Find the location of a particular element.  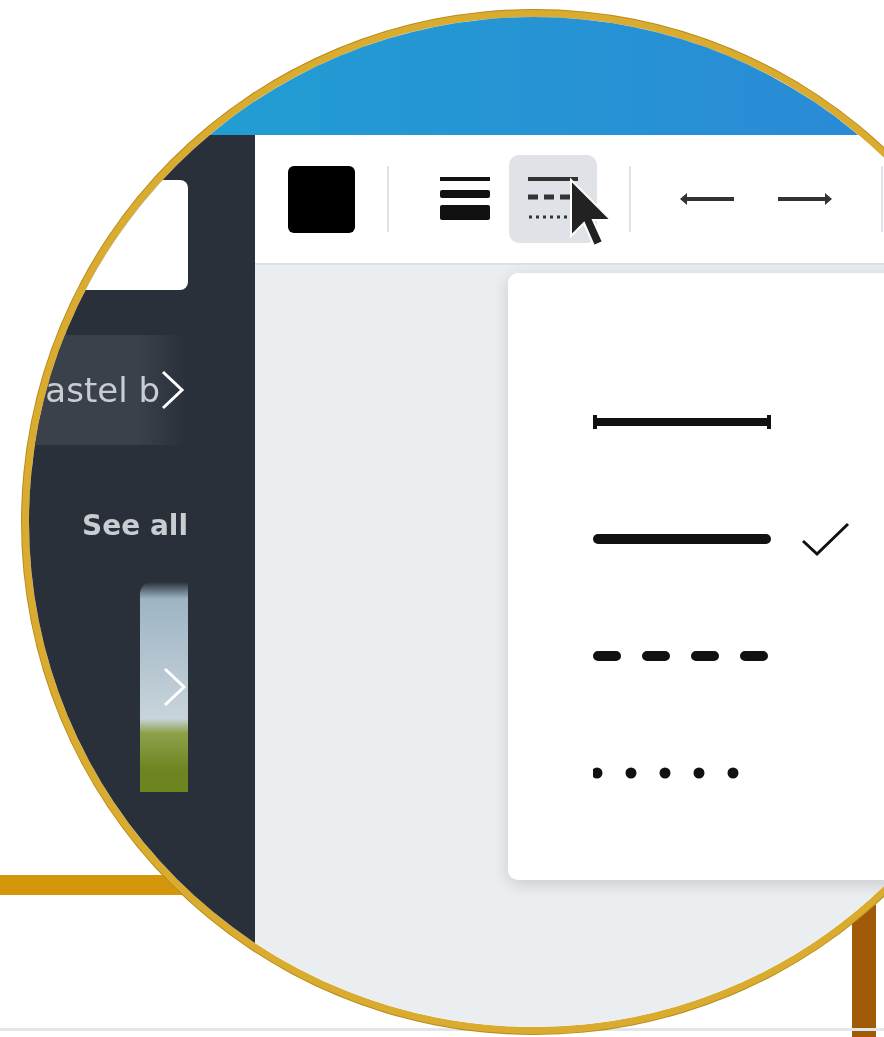

line-sample-icon is located at coordinates (682, 421).